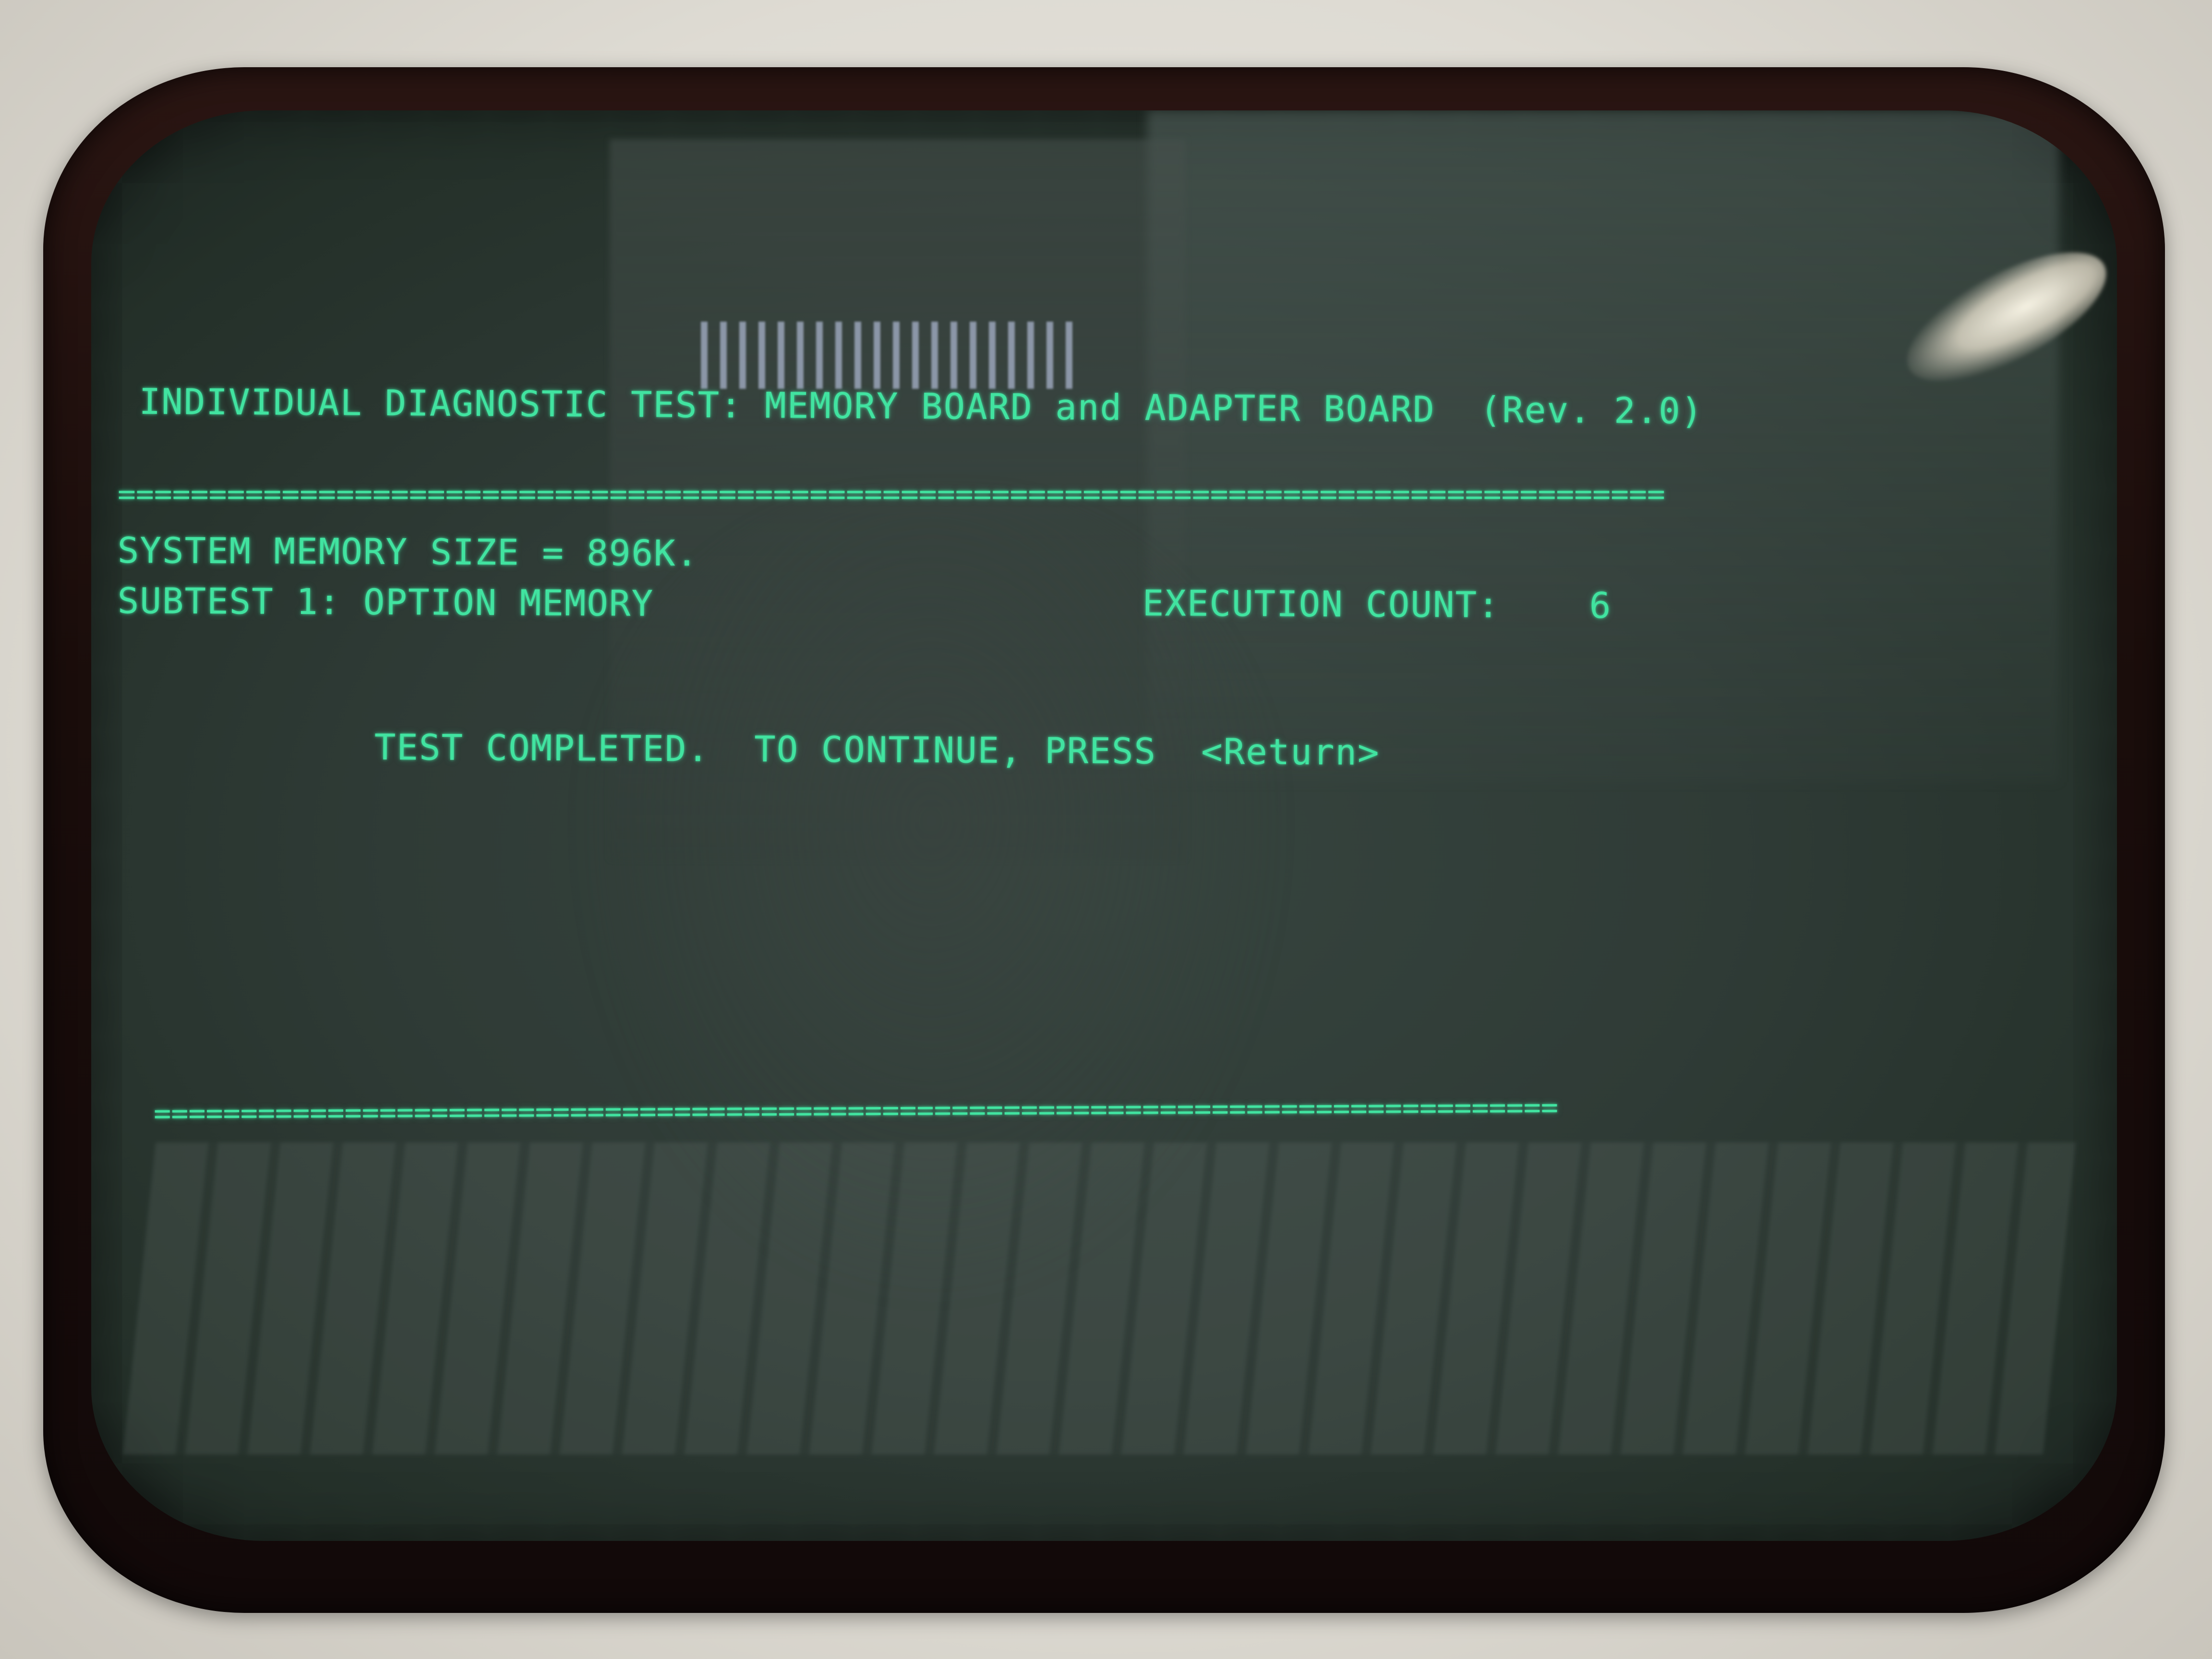 This screenshot has height=1659, width=2212. What do you see at coordinates (1544, 605) in the screenshot?
I see `execution-count-gap` at bounding box center [1544, 605].